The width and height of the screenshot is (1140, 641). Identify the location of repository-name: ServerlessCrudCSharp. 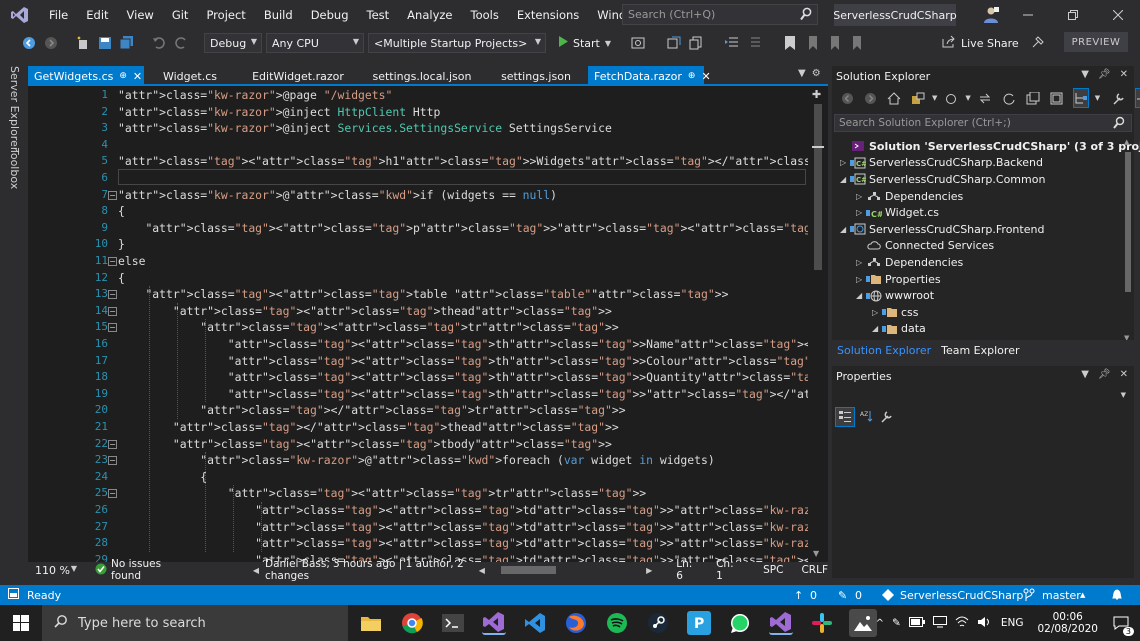
(961, 595).